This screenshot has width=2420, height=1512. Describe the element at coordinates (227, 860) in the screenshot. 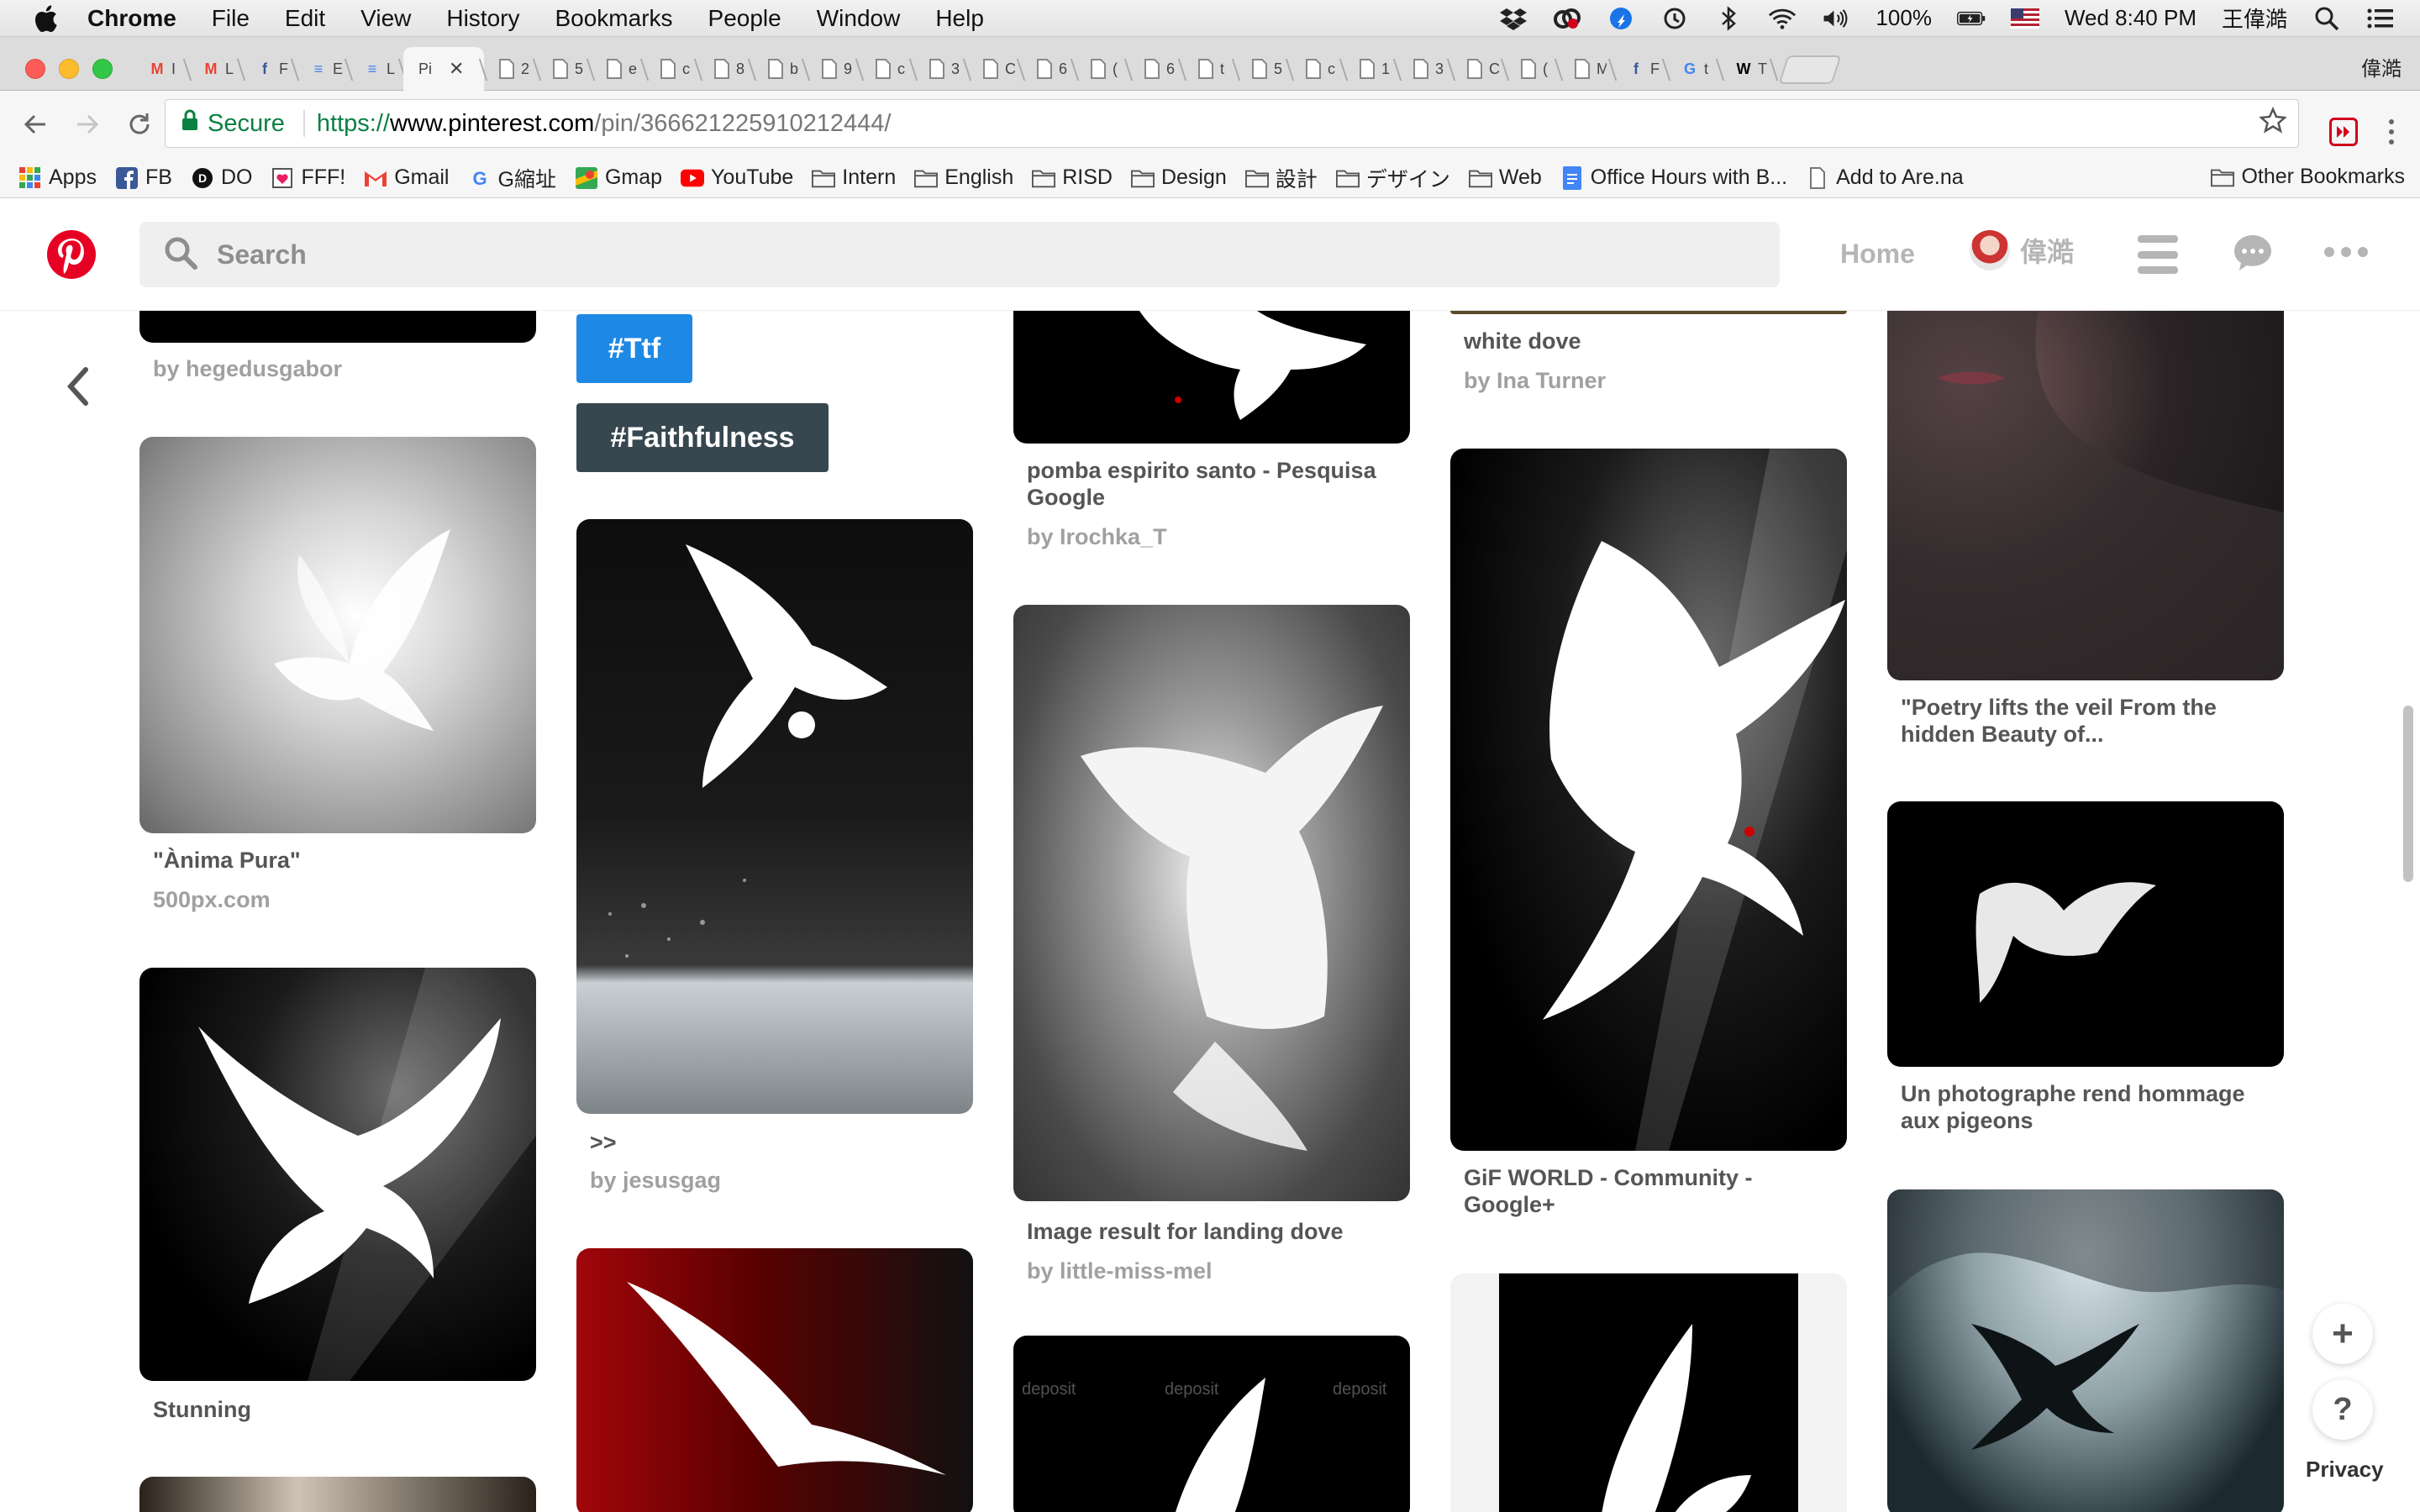

I see `pin-title: "Ànima Pura"` at that location.